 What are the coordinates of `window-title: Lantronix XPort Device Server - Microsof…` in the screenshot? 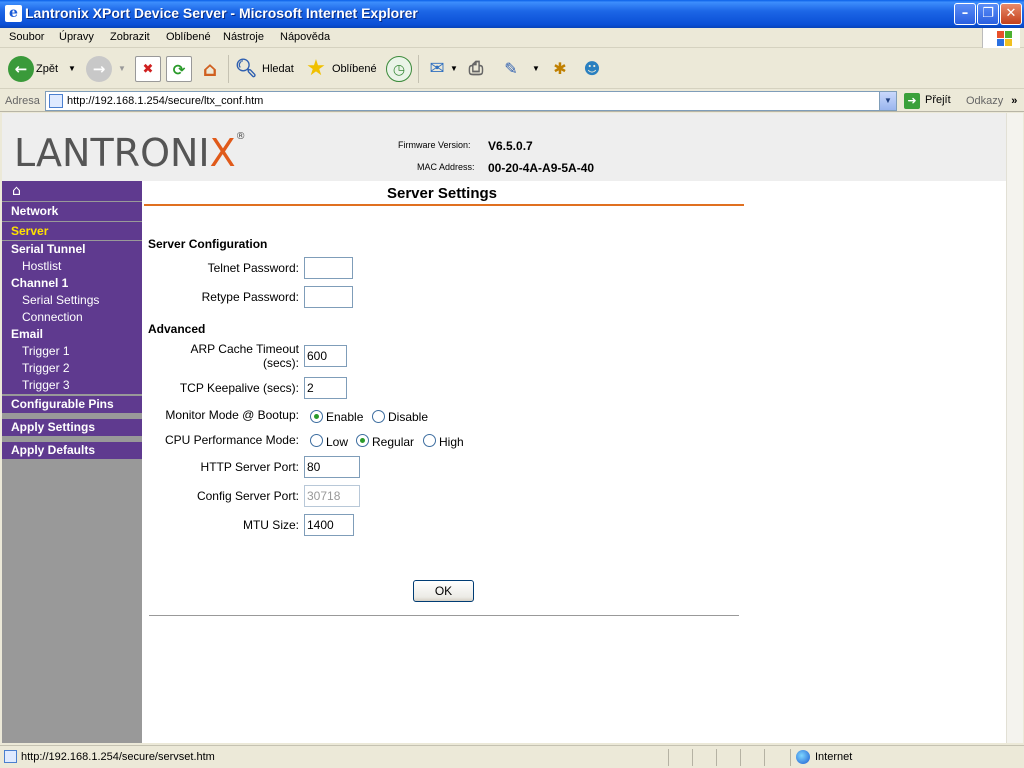 It's located at (221, 13).